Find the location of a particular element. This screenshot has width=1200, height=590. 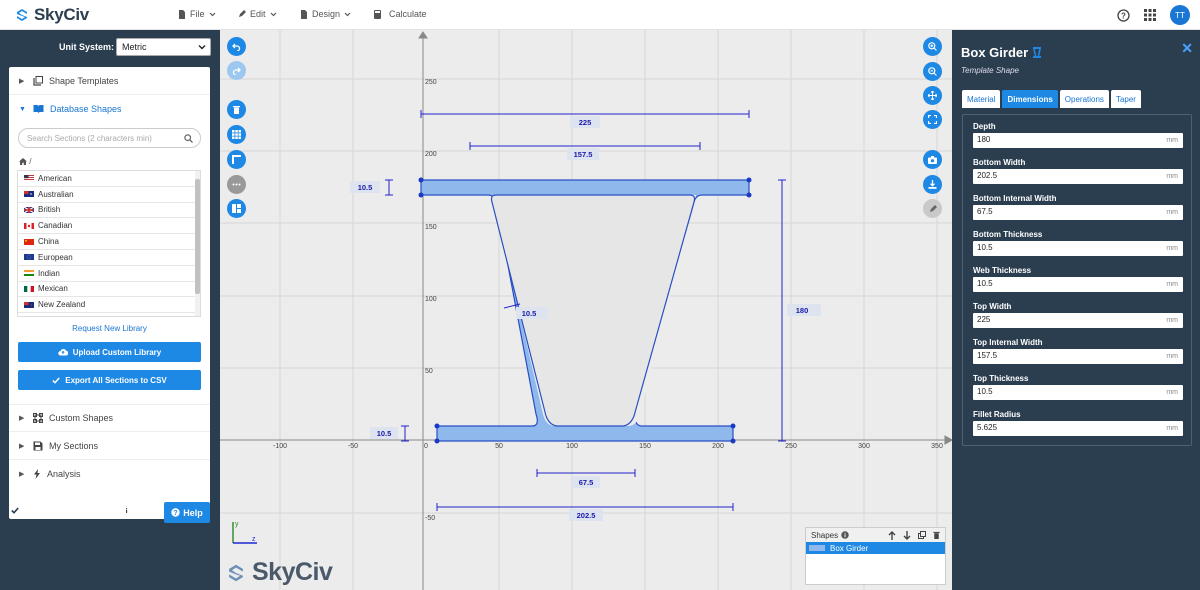

bottom-width-label: Bottom Width is located at coordinates (999, 162).